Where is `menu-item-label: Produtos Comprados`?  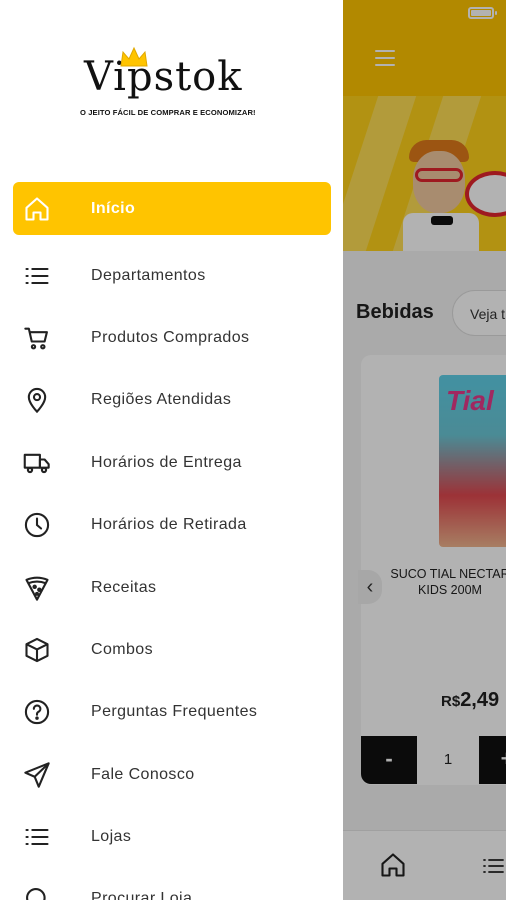 menu-item-label: Produtos Comprados is located at coordinates (170, 337).